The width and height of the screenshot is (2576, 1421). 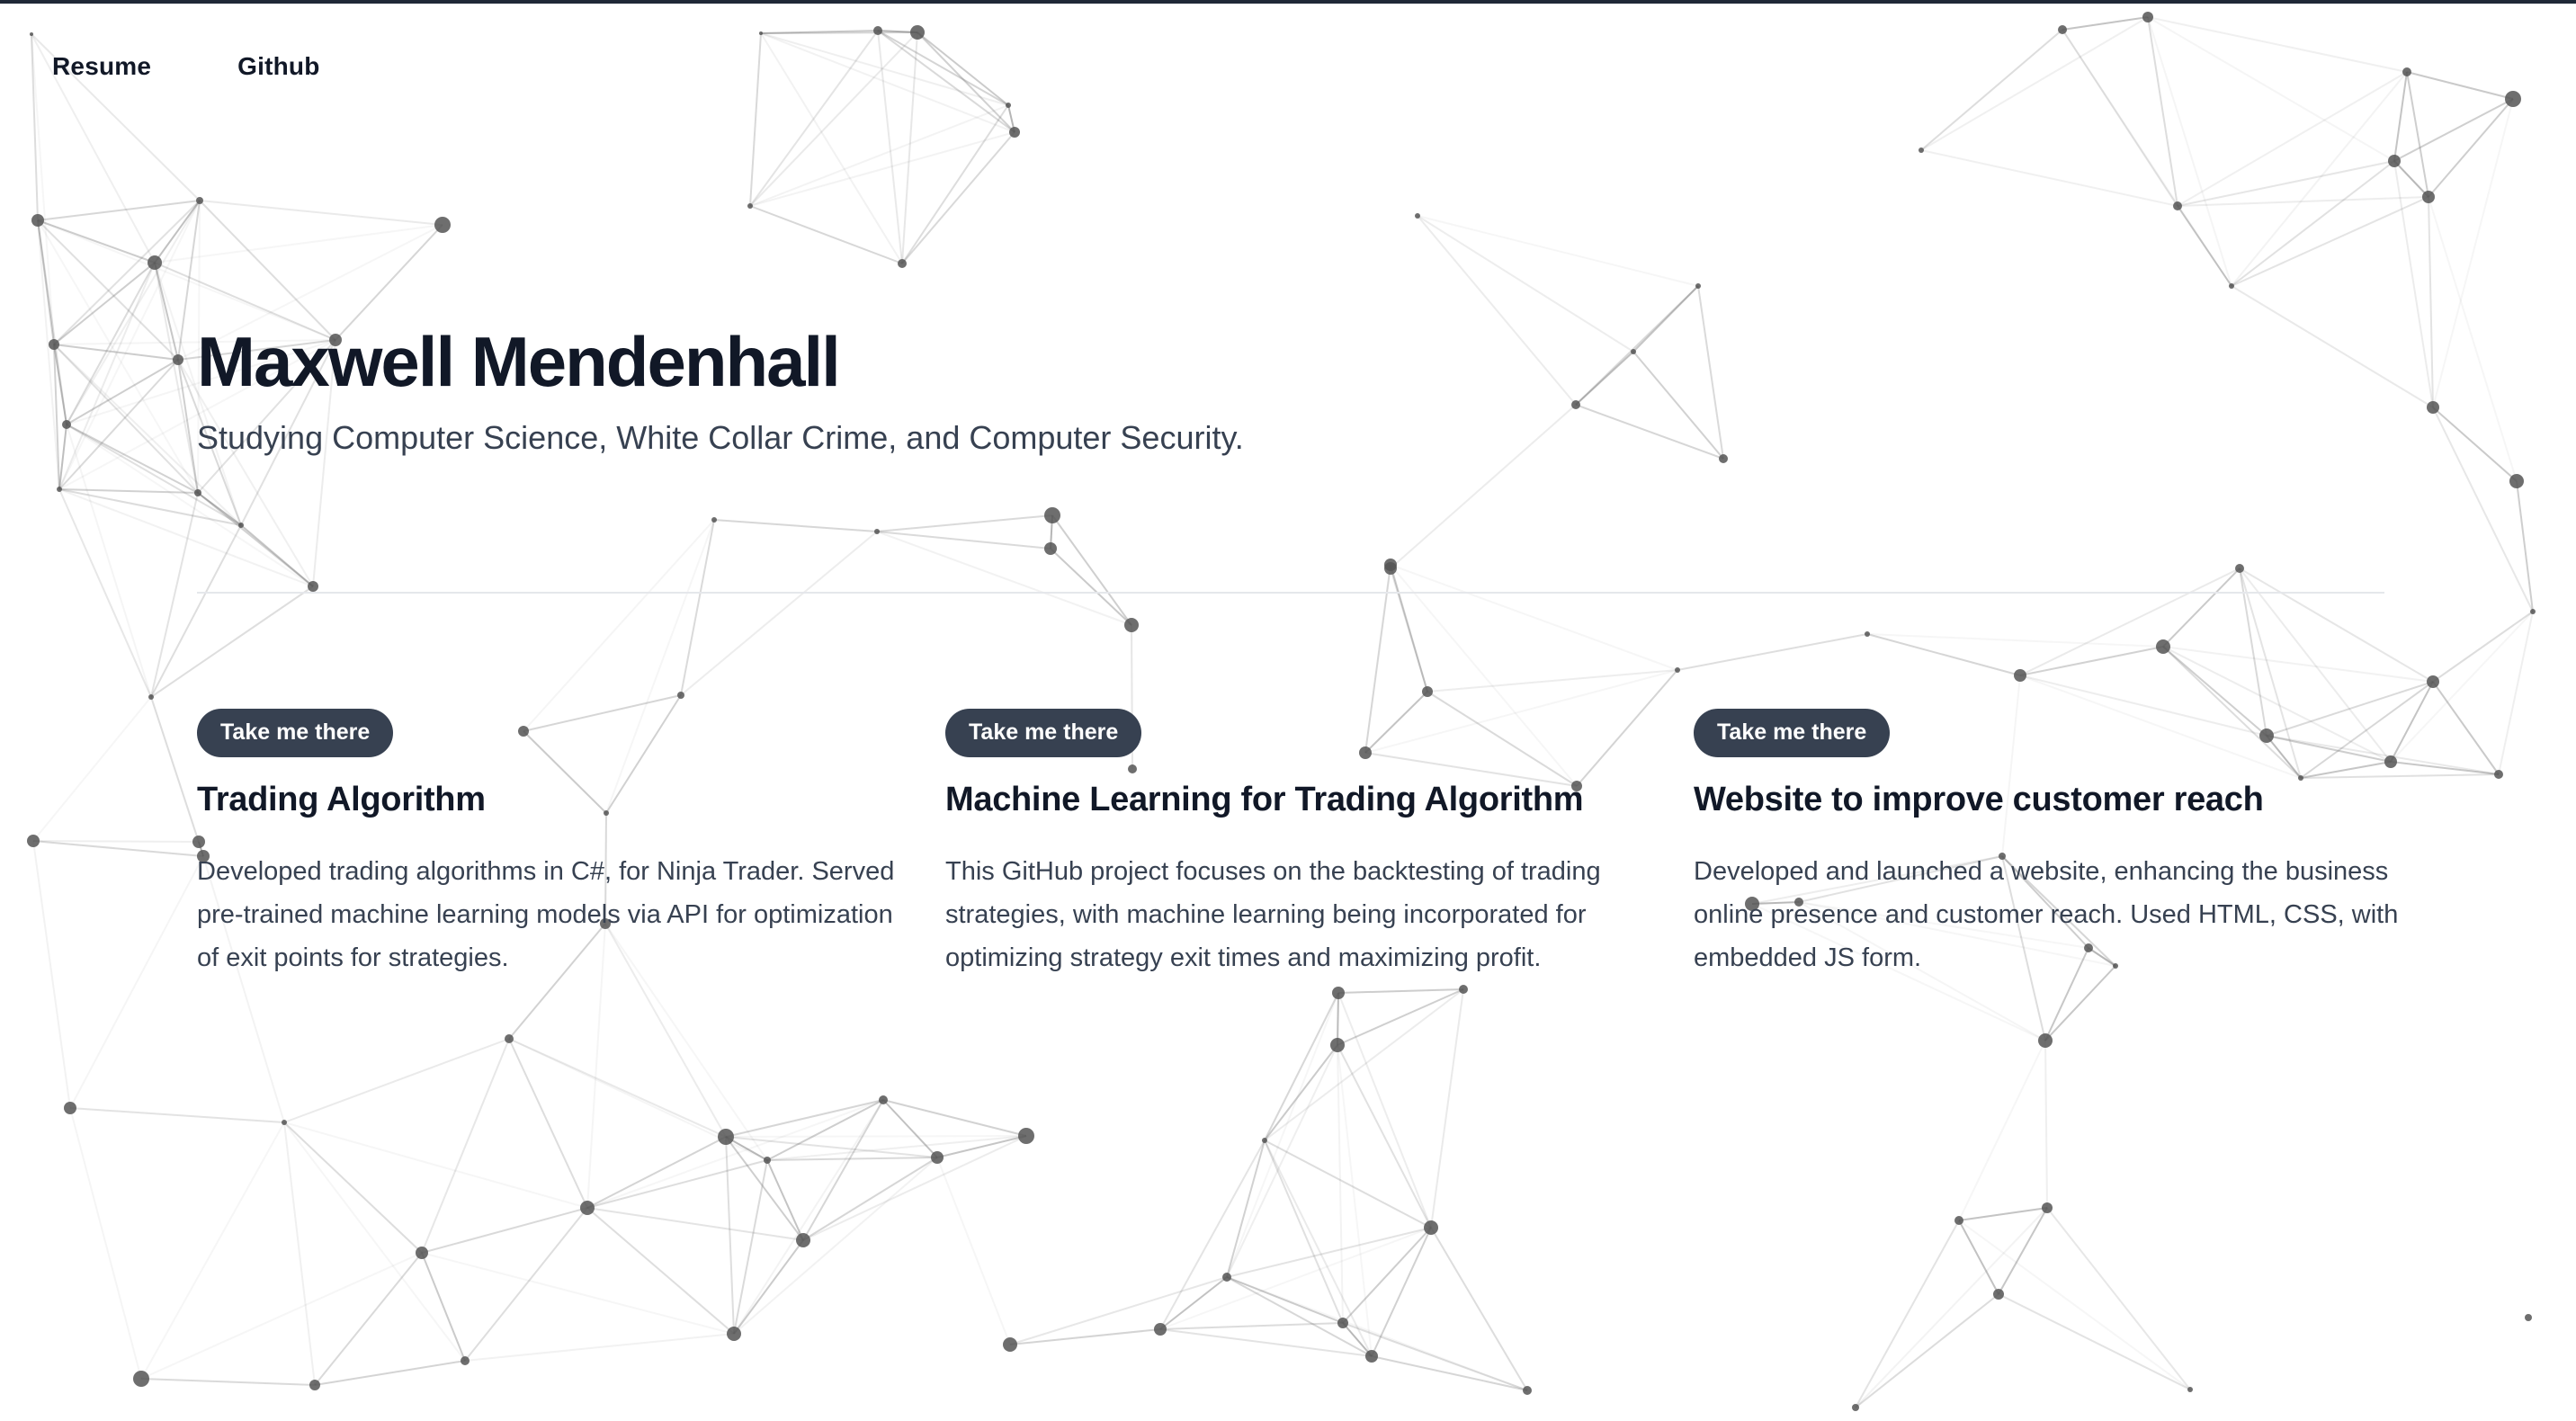 What do you see at coordinates (186, 67) in the screenshot?
I see `top-nav: Resume Github` at bounding box center [186, 67].